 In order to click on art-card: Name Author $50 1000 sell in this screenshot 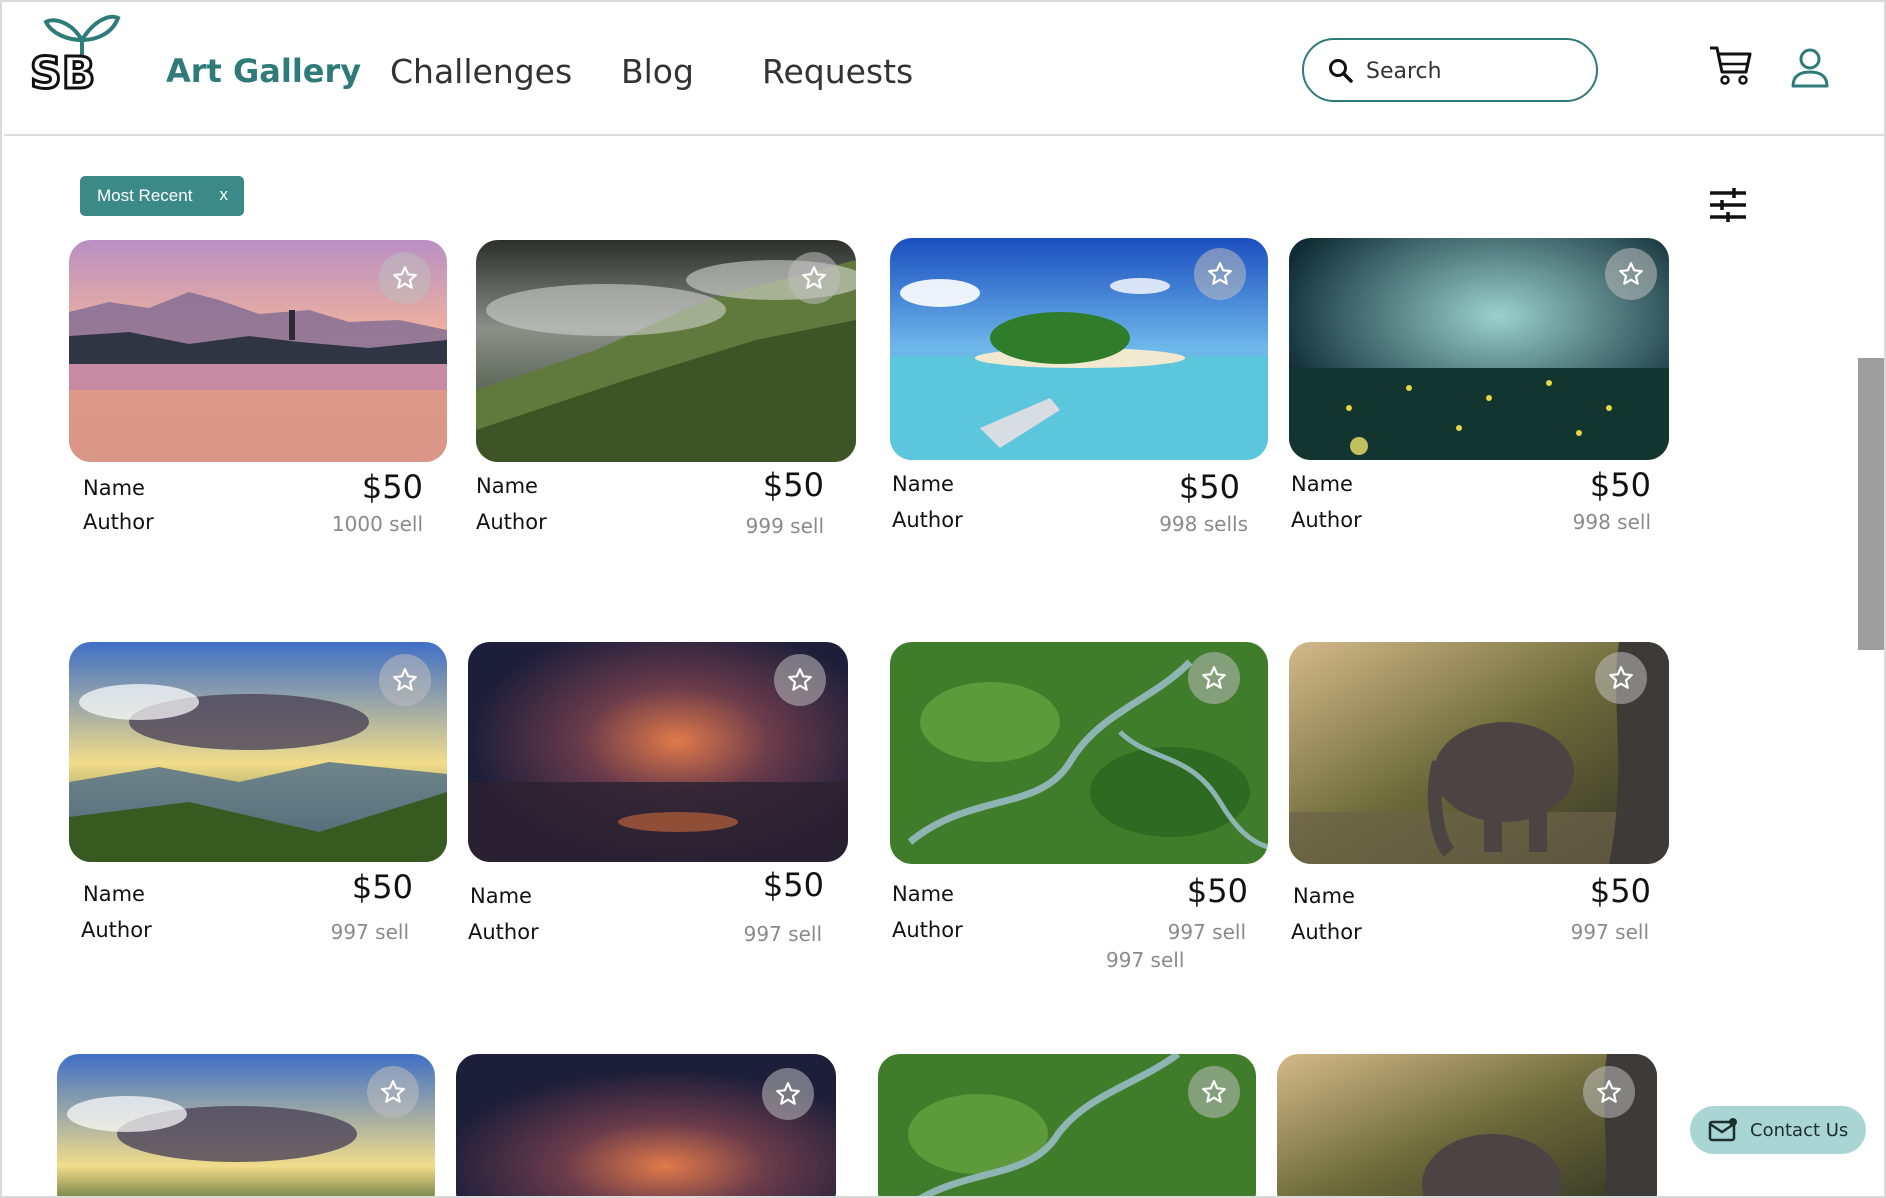, I will do `click(258, 390)`.